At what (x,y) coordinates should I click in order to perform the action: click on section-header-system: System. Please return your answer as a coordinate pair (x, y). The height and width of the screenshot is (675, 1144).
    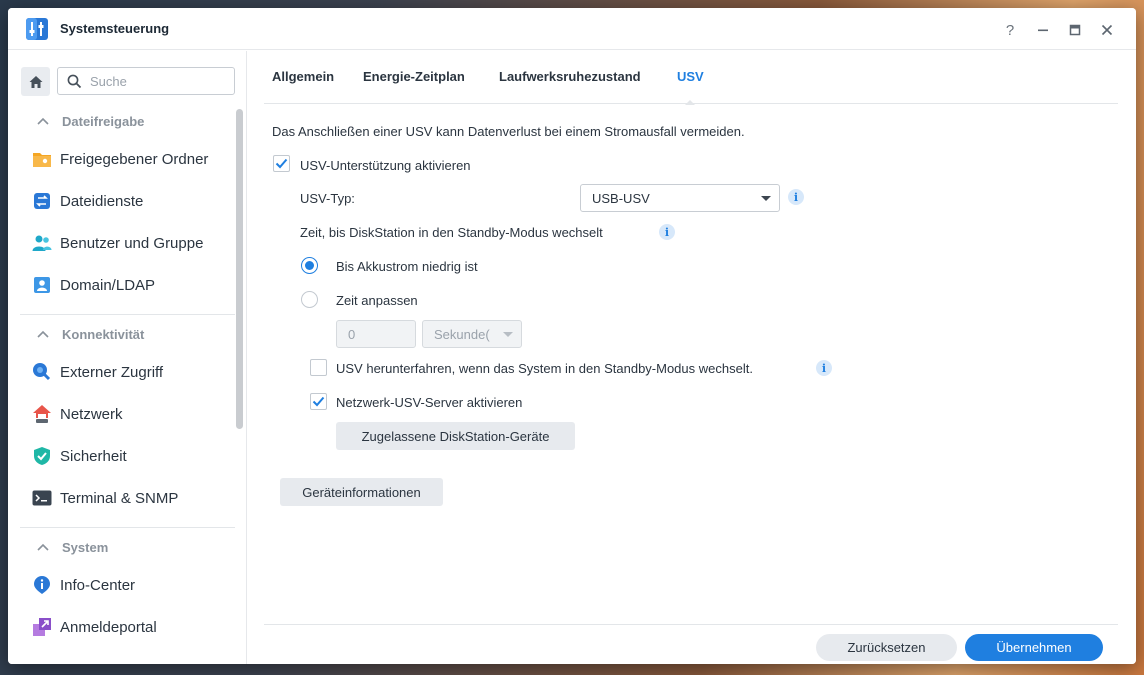
    Looking at the image, I should click on (127, 547).